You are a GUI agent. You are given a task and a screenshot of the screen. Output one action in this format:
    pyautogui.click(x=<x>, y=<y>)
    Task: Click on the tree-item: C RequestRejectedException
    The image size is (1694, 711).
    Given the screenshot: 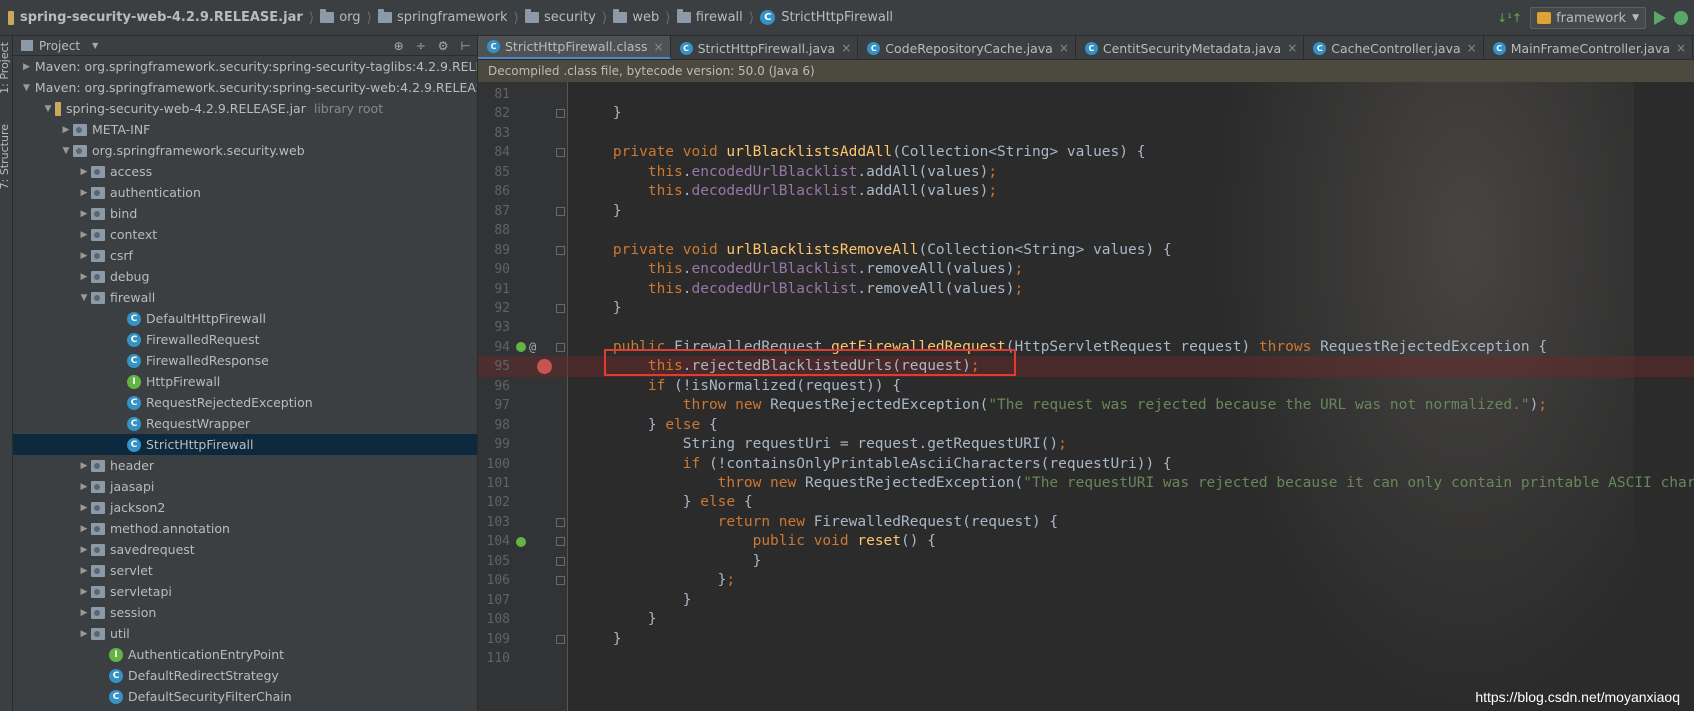 What is the action you would take?
    pyautogui.click(x=245, y=402)
    